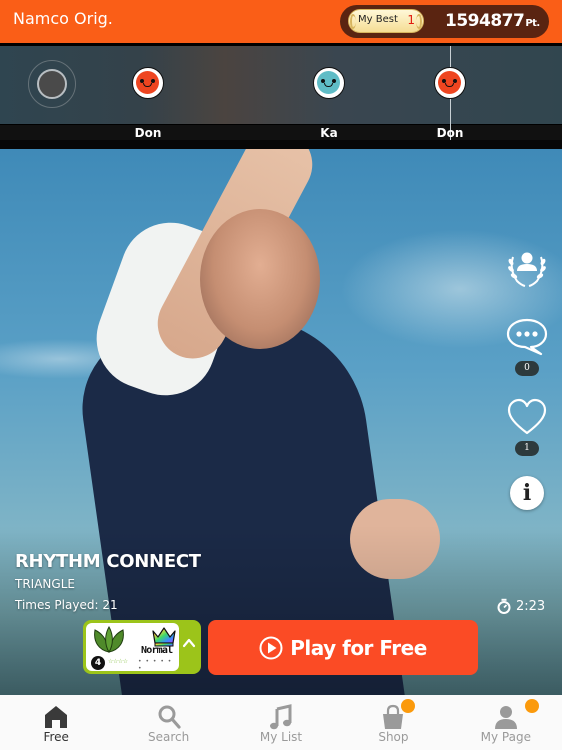  I want to click on nav-label: Free, so click(56, 737).